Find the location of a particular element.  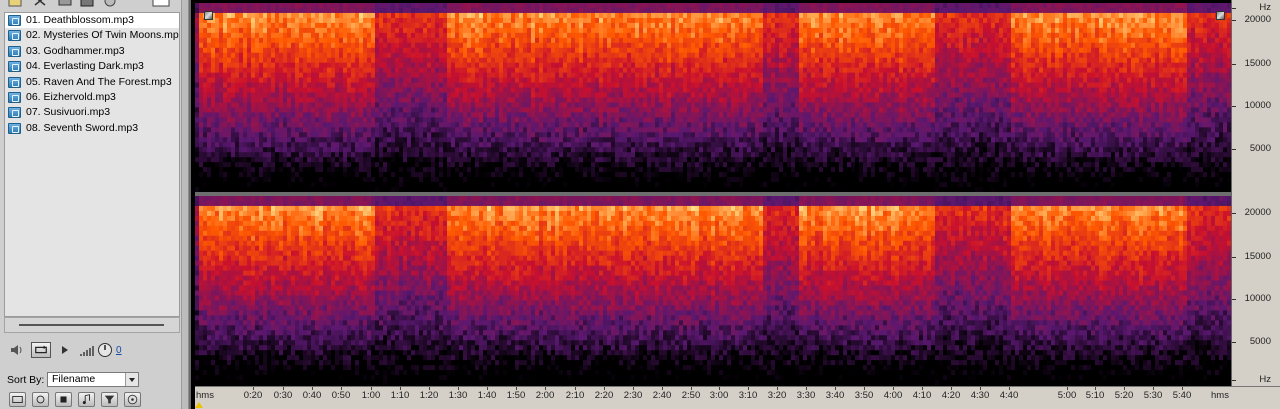

time-tick-label: 0:40 is located at coordinates (312, 395).